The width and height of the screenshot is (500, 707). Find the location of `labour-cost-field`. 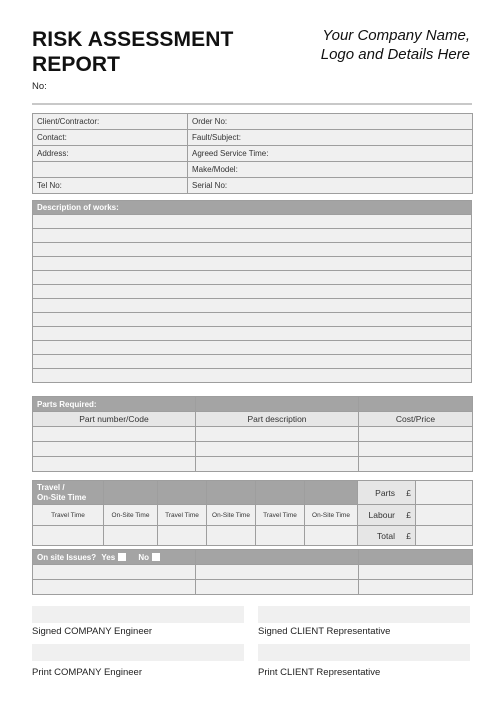

labour-cost-field is located at coordinates (444, 515).